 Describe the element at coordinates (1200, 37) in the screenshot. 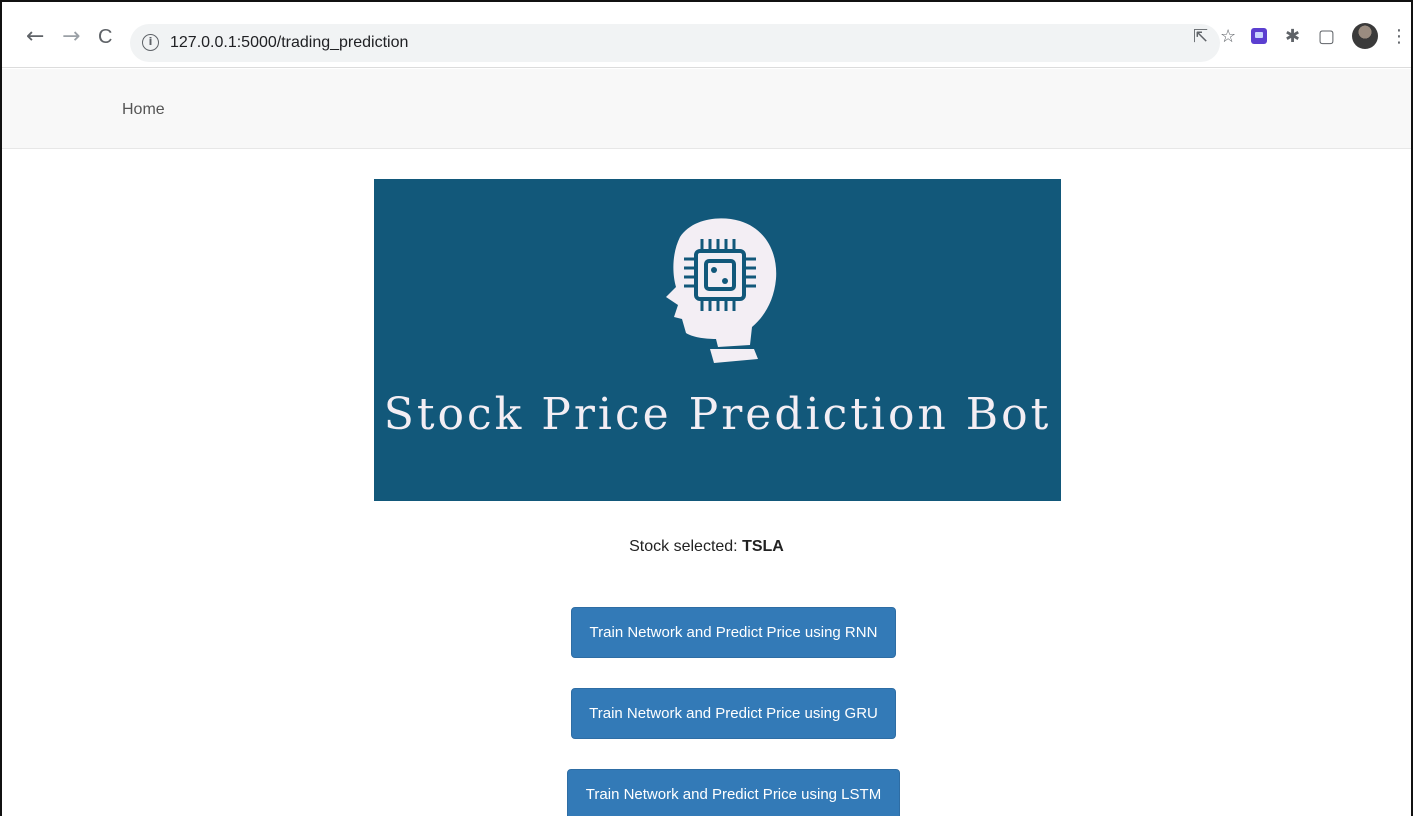

I see `share-icon: ⇱` at that location.